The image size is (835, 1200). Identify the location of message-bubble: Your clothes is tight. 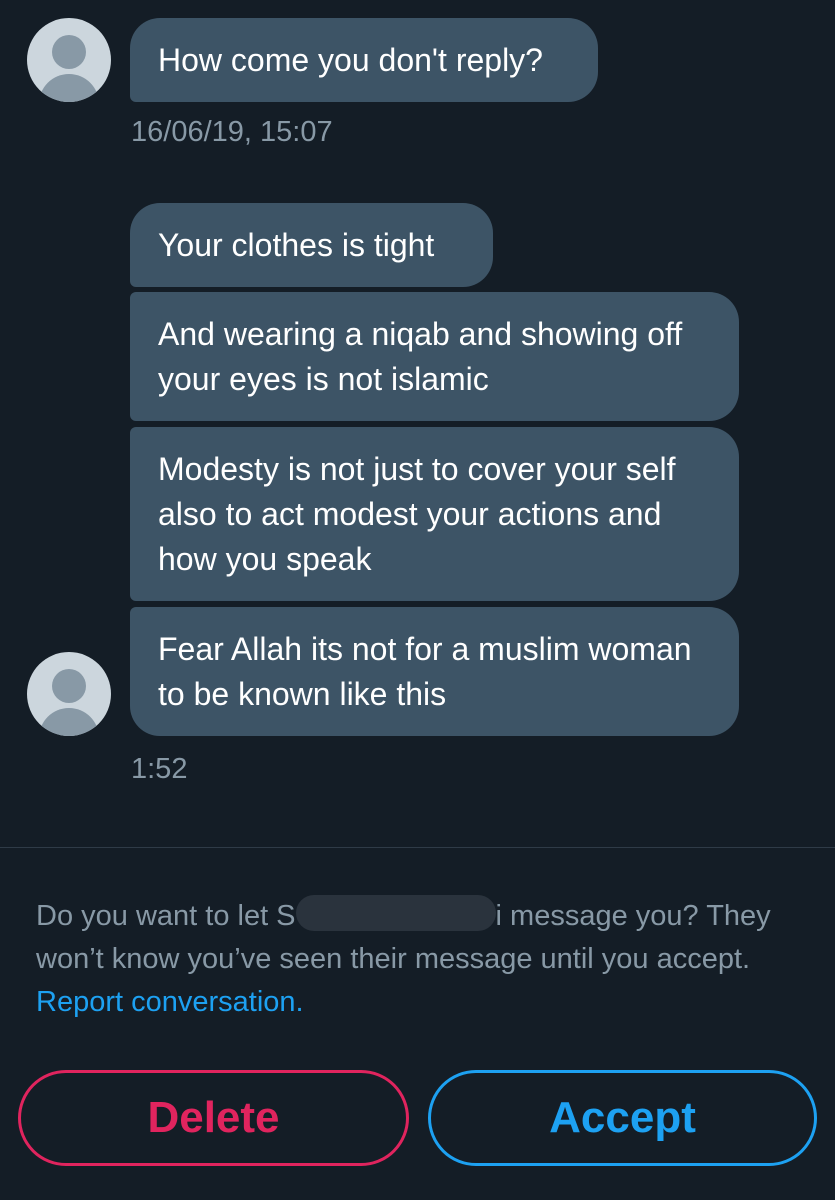
(311, 245).